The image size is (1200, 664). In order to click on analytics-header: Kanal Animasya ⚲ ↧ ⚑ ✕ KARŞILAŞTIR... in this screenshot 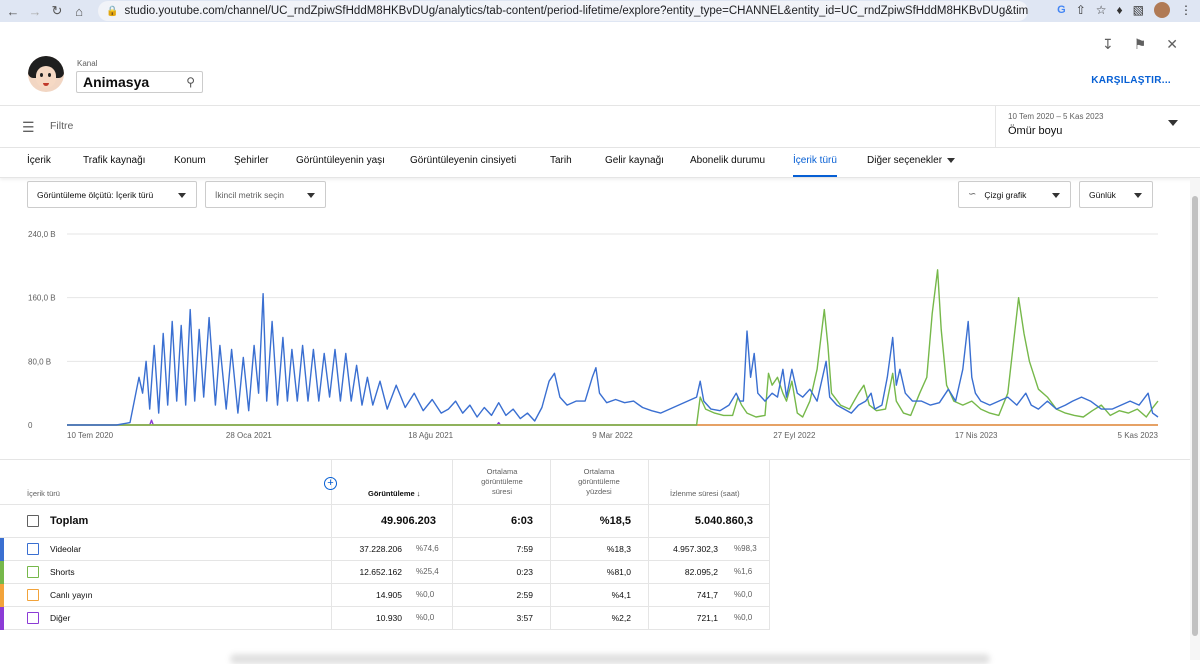, I will do `click(600, 64)`.